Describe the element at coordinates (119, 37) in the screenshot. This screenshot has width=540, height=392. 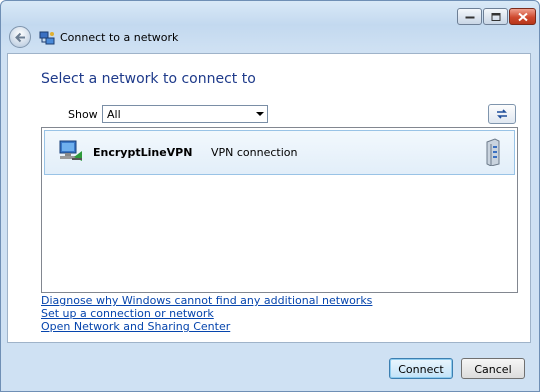
I see `window-title: Connect to a network` at that location.